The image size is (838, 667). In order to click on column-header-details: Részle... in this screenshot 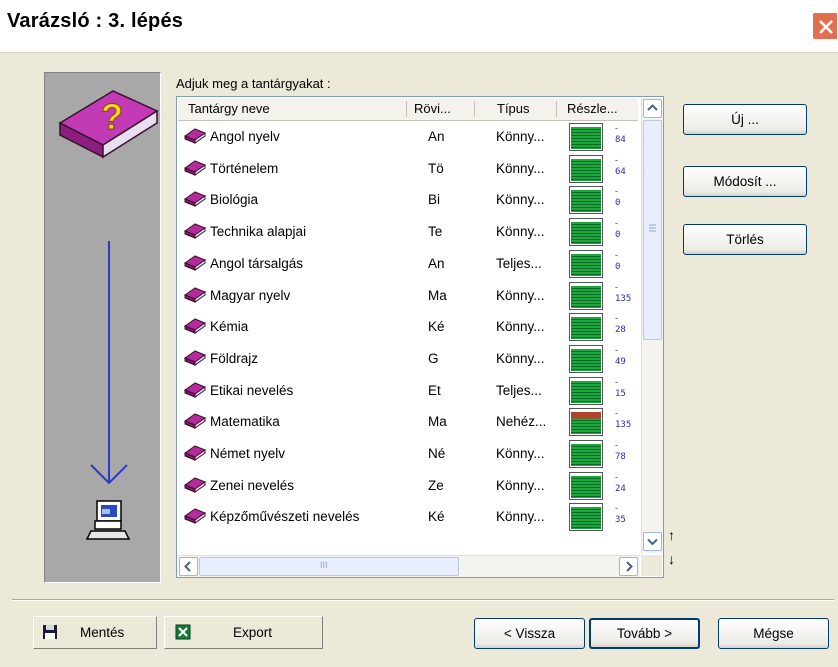, I will do `click(592, 108)`.